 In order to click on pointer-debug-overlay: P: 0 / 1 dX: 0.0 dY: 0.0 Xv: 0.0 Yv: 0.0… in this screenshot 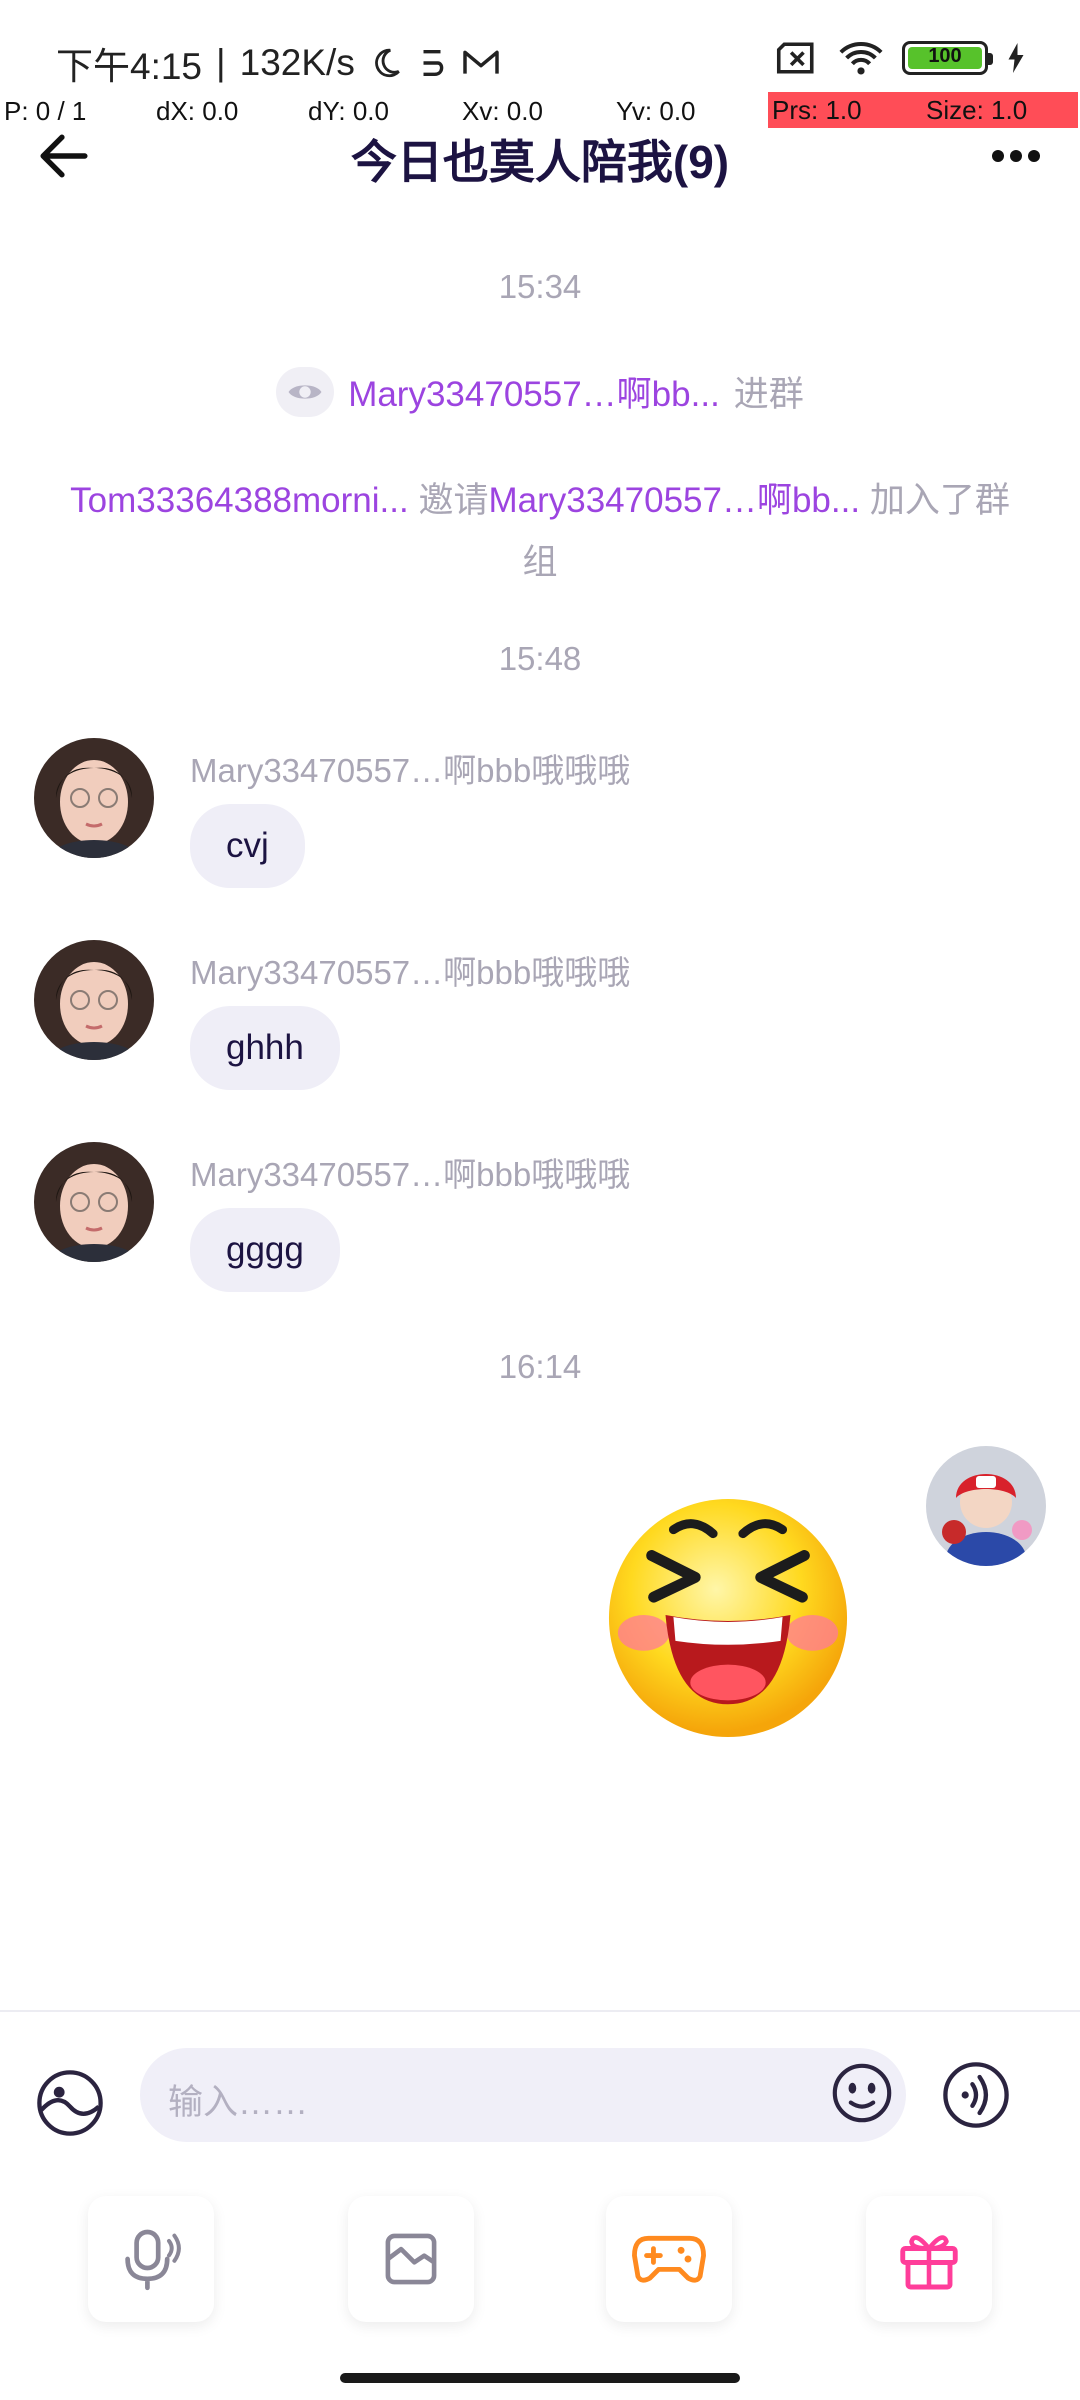, I will do `click(540, 111)`.